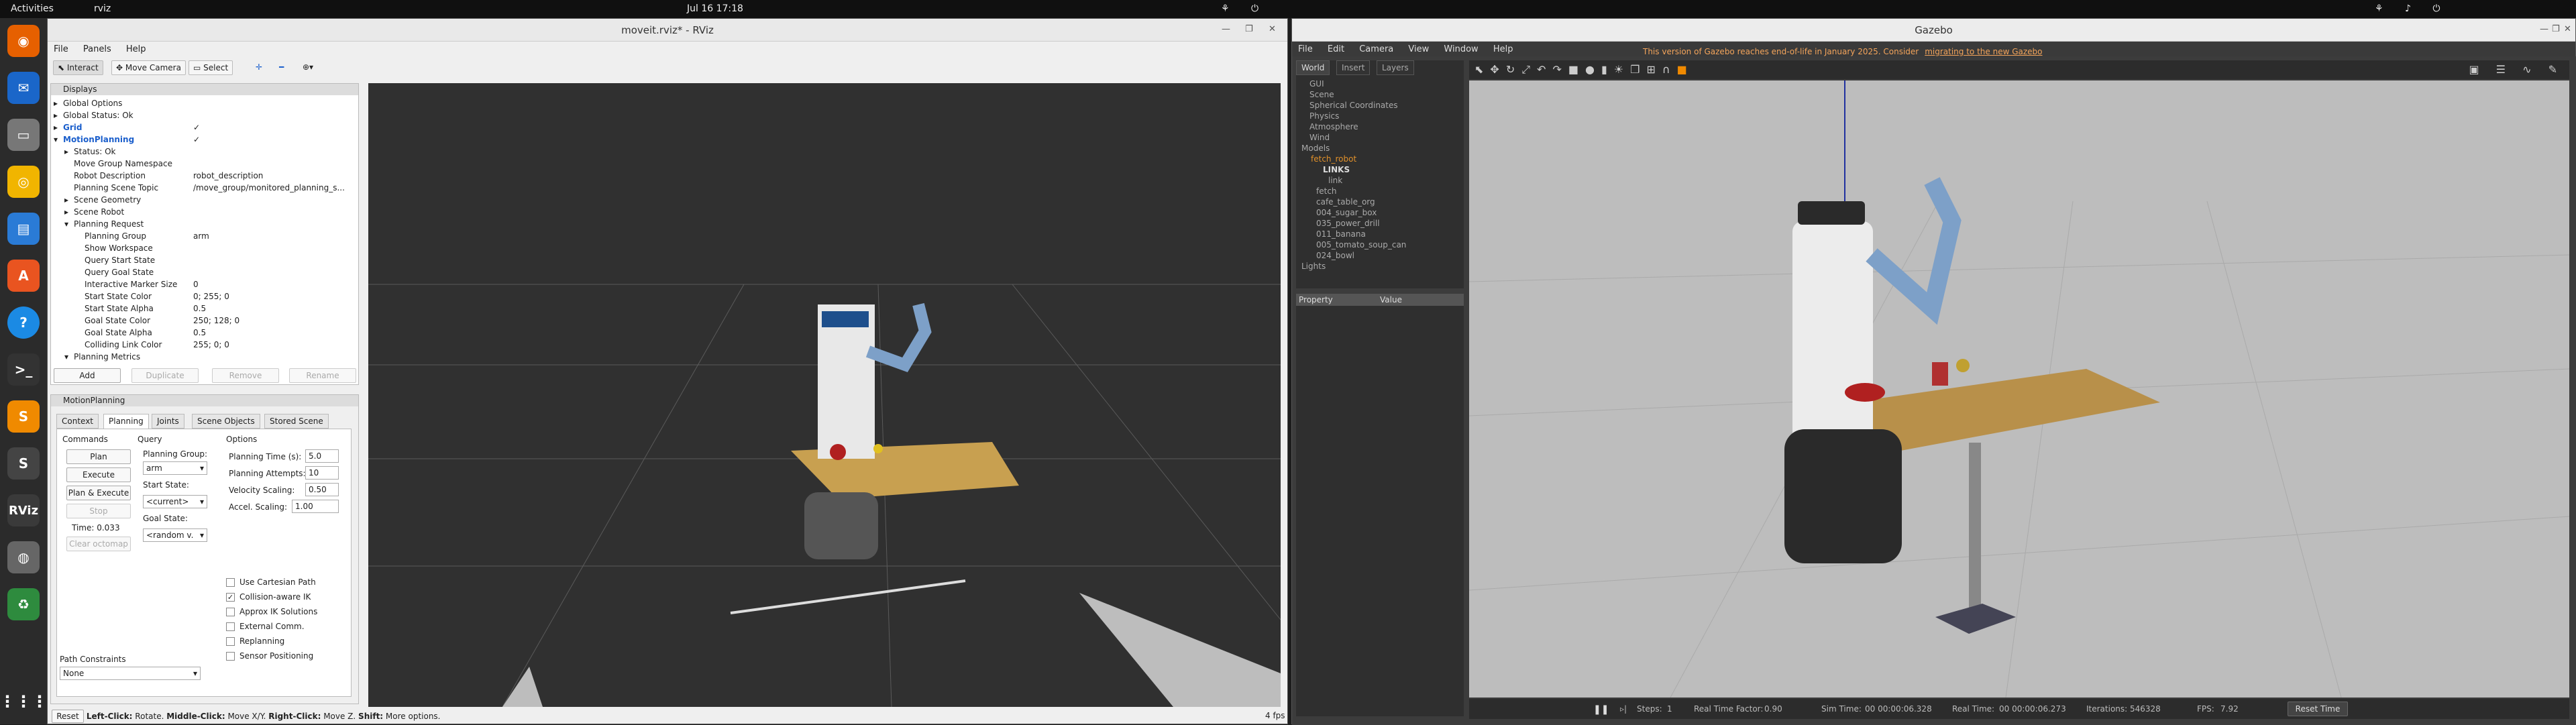 This screenshot has width=2576, height=725. Describe the element at coordinates (1593, 69) in the screenshot. I see `sphere-icon: ●` at that location.